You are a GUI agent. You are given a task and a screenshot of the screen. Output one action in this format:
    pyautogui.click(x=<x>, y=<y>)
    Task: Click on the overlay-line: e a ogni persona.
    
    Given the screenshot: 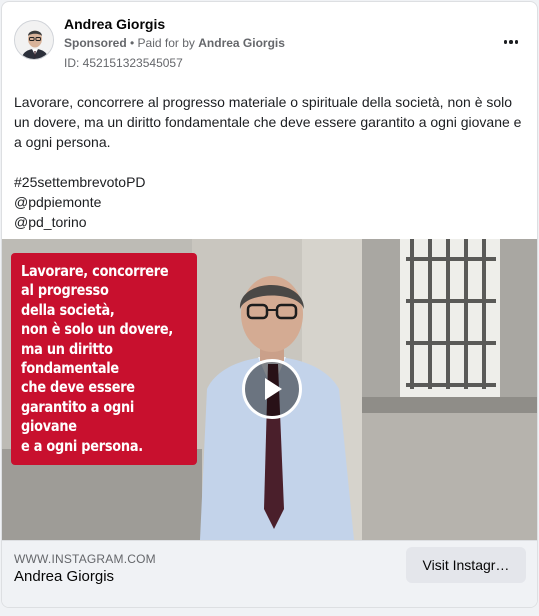 What is the action you would take?
    pyautogui.click(x=82, y=445)
    